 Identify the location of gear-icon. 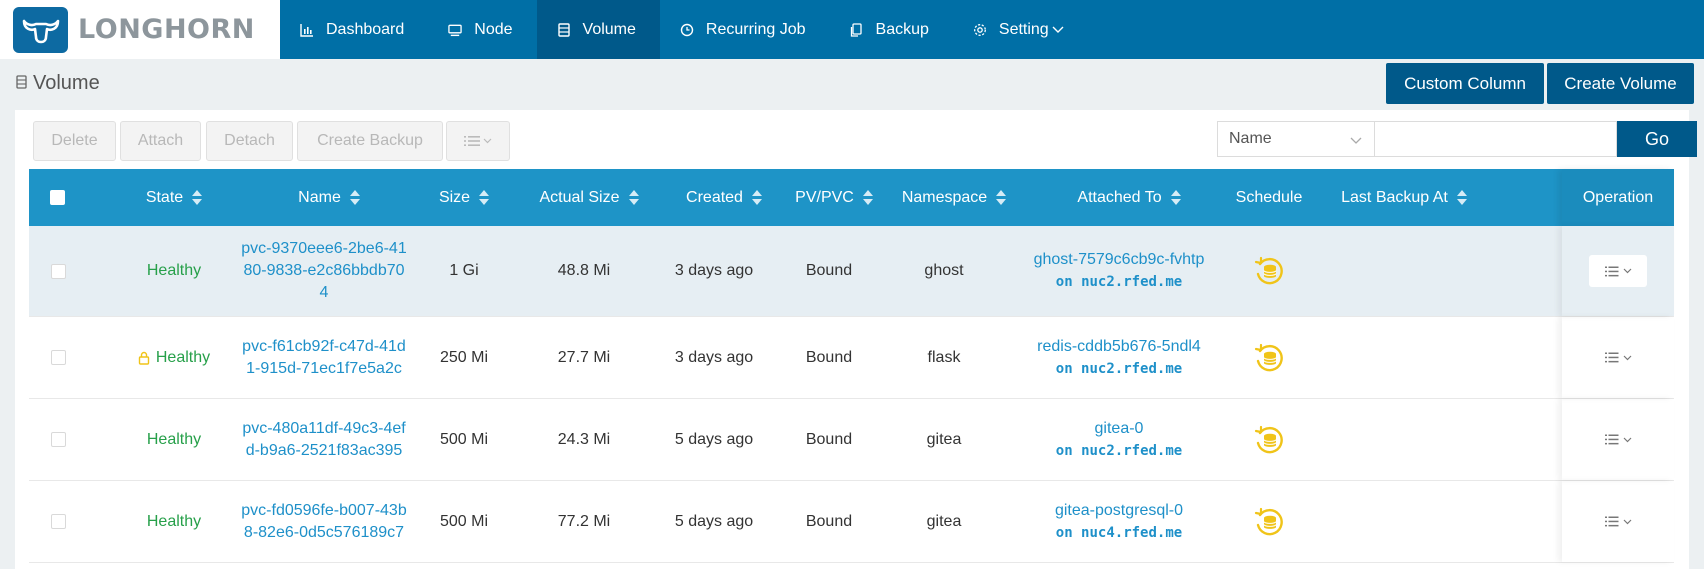
(980, 30).